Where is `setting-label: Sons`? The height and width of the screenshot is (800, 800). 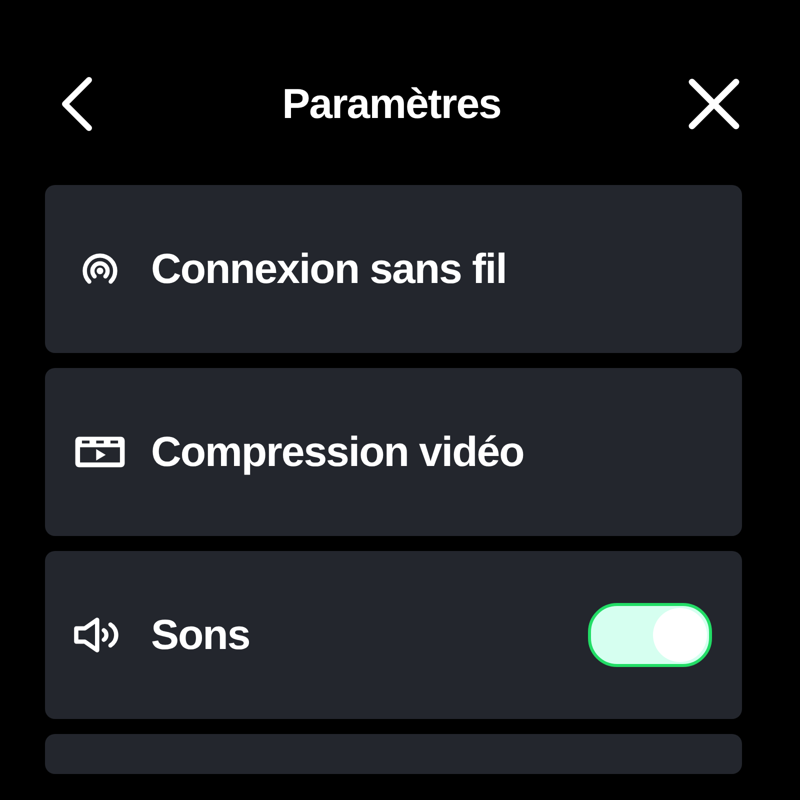 setting-label: Sons is located at coordinates (201, 635).